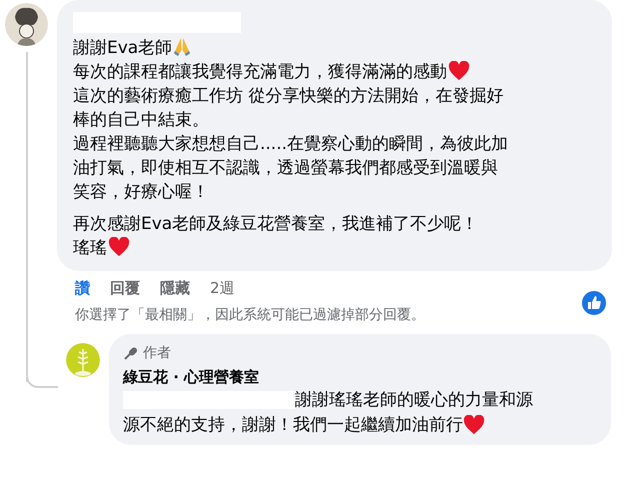  I want to click on action-link: 回覆, so click(125, 288).